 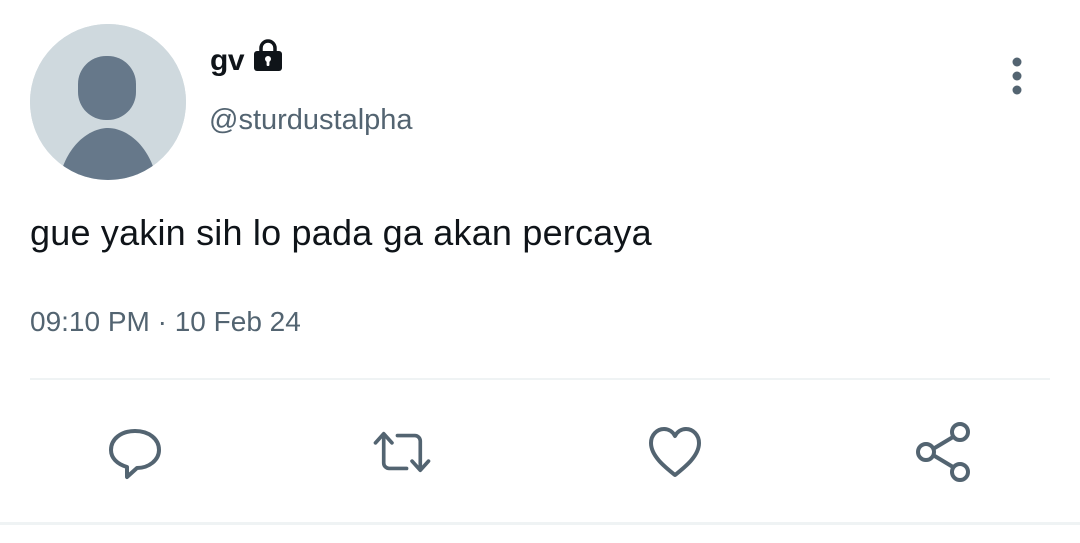 I want to click on tweet-timestamp: 09:10 PM · 10 Feb 24, so click(x=165, y=322).